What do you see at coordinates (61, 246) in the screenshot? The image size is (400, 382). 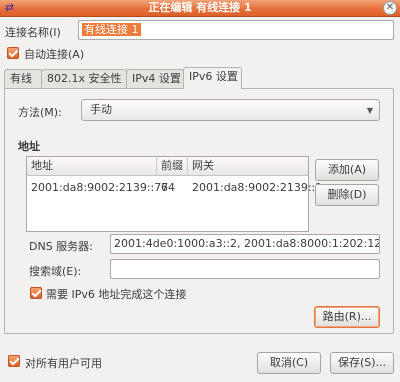 I see `dns-servers-label: DNS 服务器:` at bounding box center [61, 246].